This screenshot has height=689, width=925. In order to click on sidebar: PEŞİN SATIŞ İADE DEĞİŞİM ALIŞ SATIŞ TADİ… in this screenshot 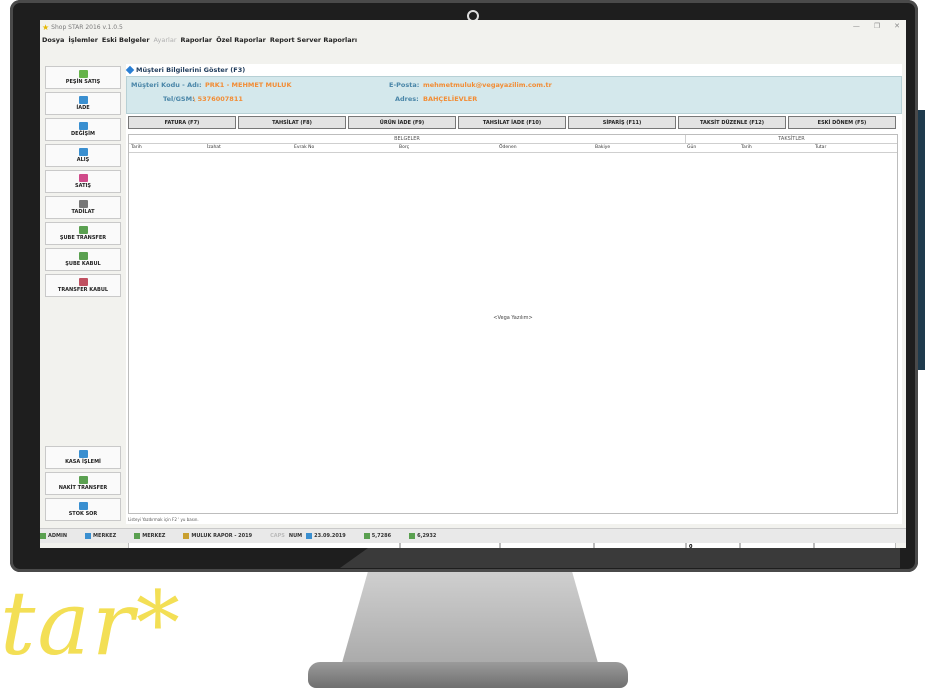, I will do `click(82, 295)`.